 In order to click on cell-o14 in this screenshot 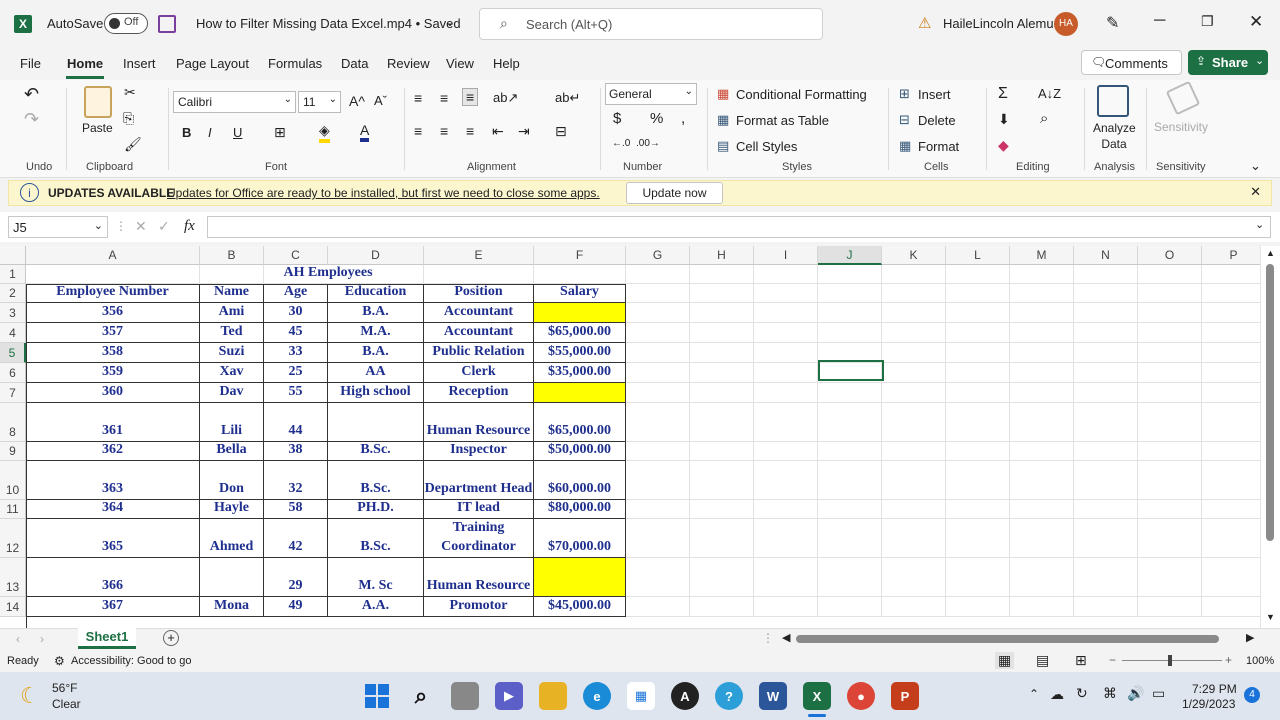, I will do `click(1170, 607)`.